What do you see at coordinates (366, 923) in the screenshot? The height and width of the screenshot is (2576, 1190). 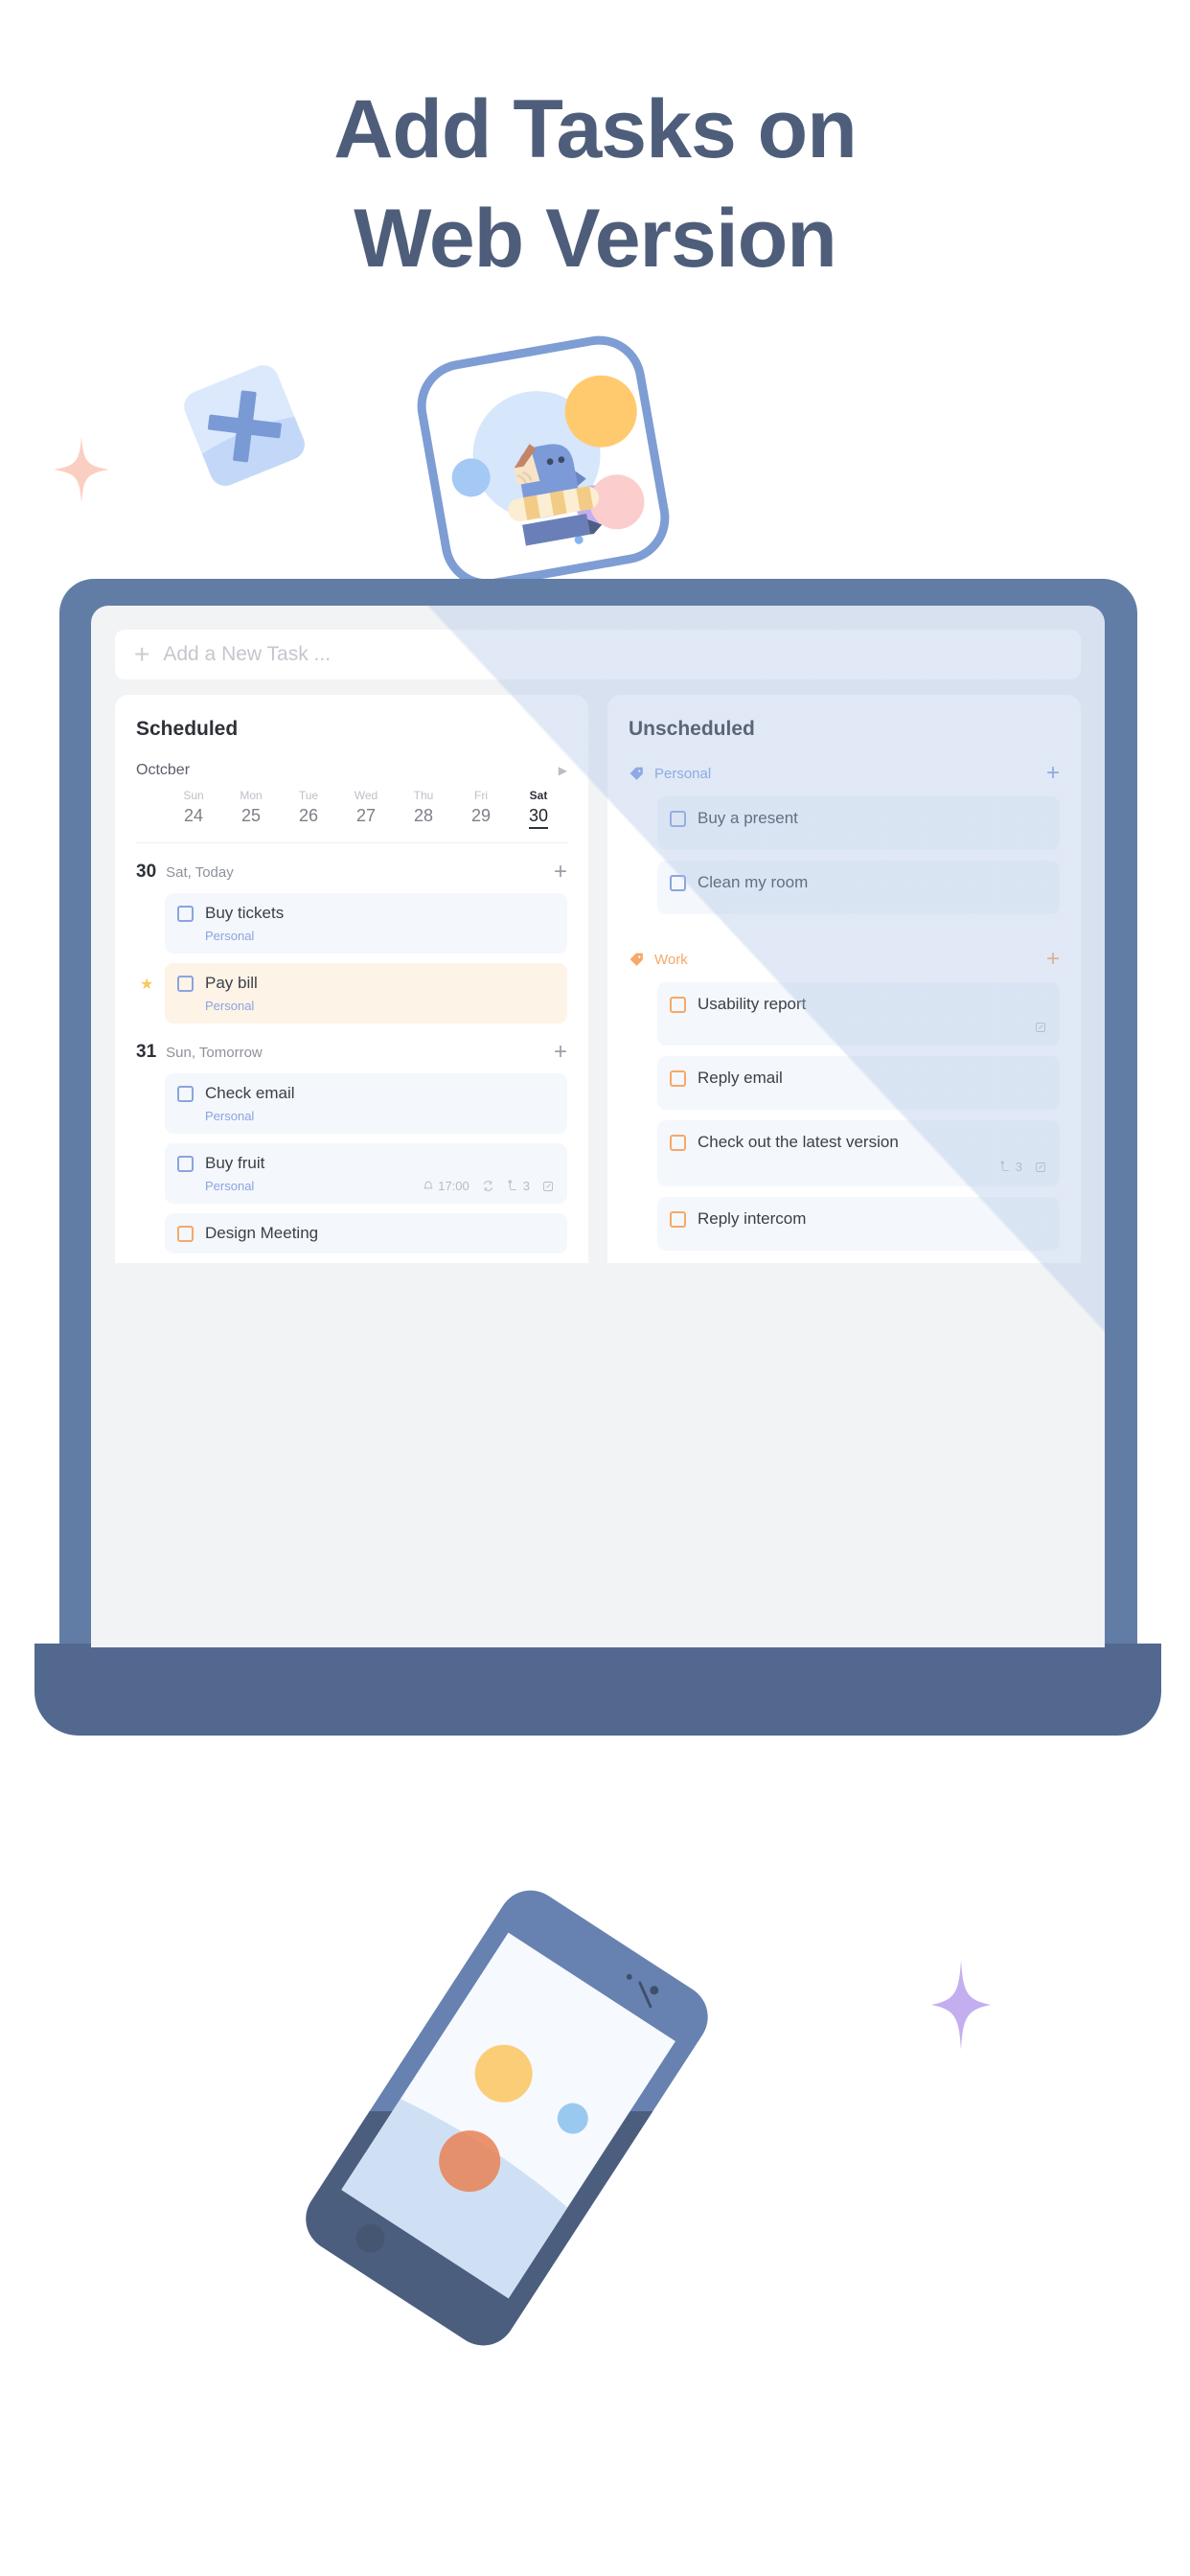 I see `task-row: Buy tickets Personal` at bounding box center [366, 923].